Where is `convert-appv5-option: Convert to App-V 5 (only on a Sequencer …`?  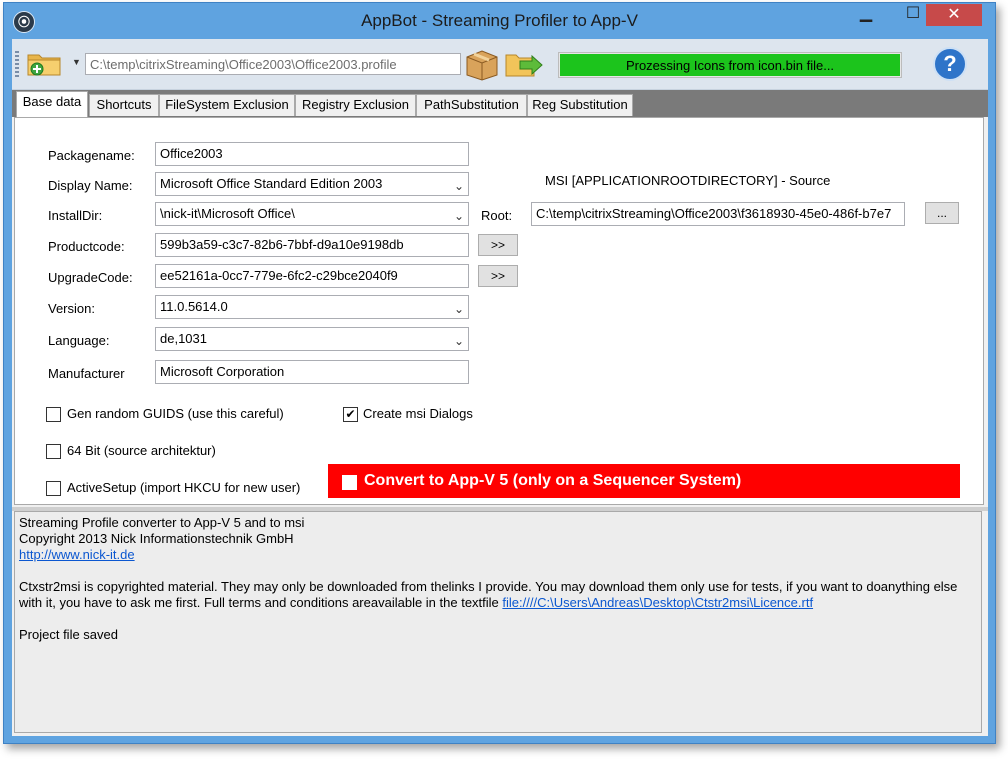 convert-appv5-option: Convert to App-V 5 (only on a Sequencer … is located at coordinates (644, 481).